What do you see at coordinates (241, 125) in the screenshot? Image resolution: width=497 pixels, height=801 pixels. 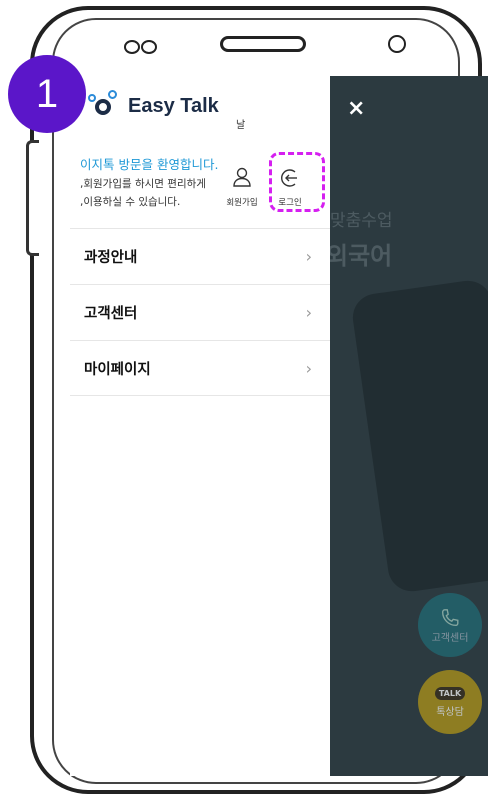 I see `logo-suffix-text: 날` at bounding box center [241, 125].